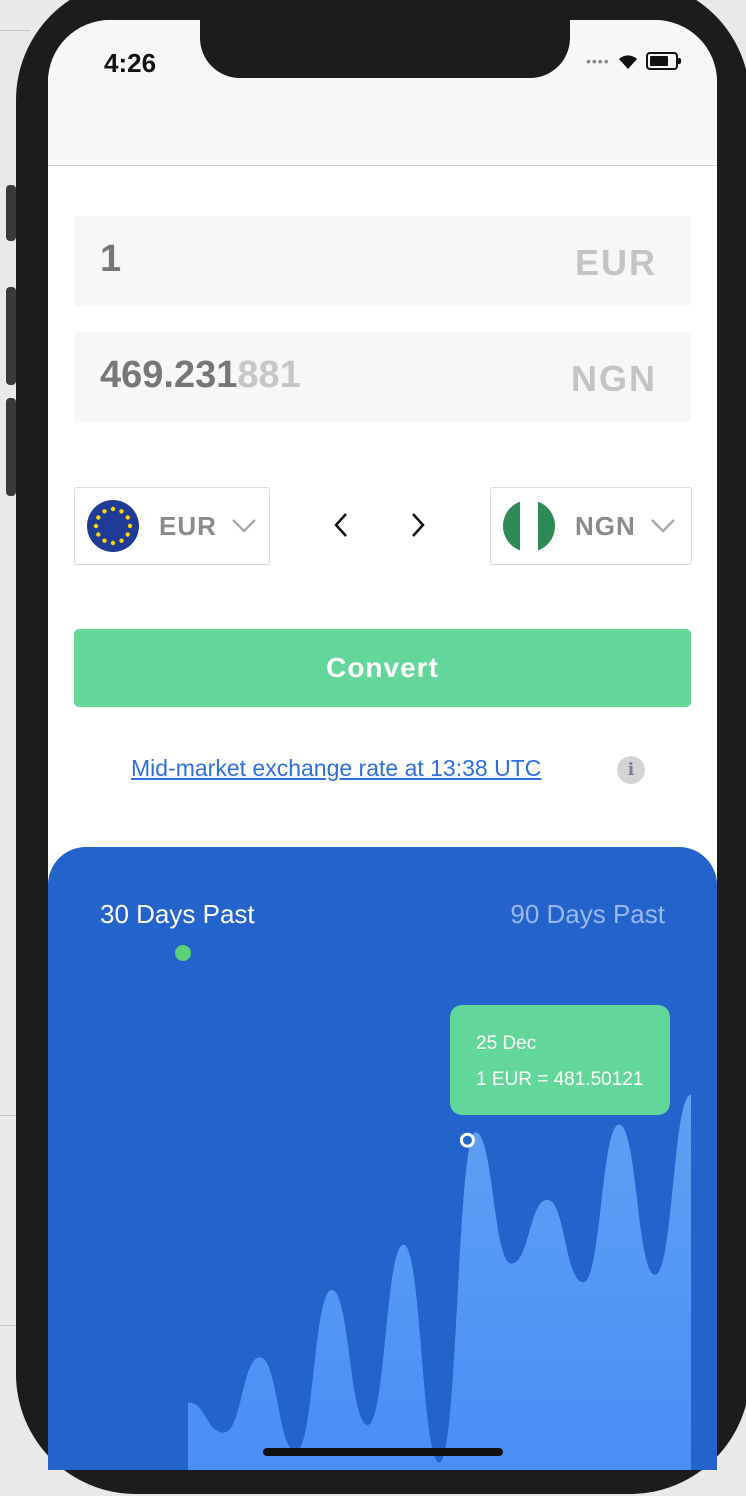 The width and height of the screenshot is (746, 1496). What do you see at coordinates (188, 525) in the screenshot?
I see `from-currency-code: EUR` at bounding box center [188, 525].